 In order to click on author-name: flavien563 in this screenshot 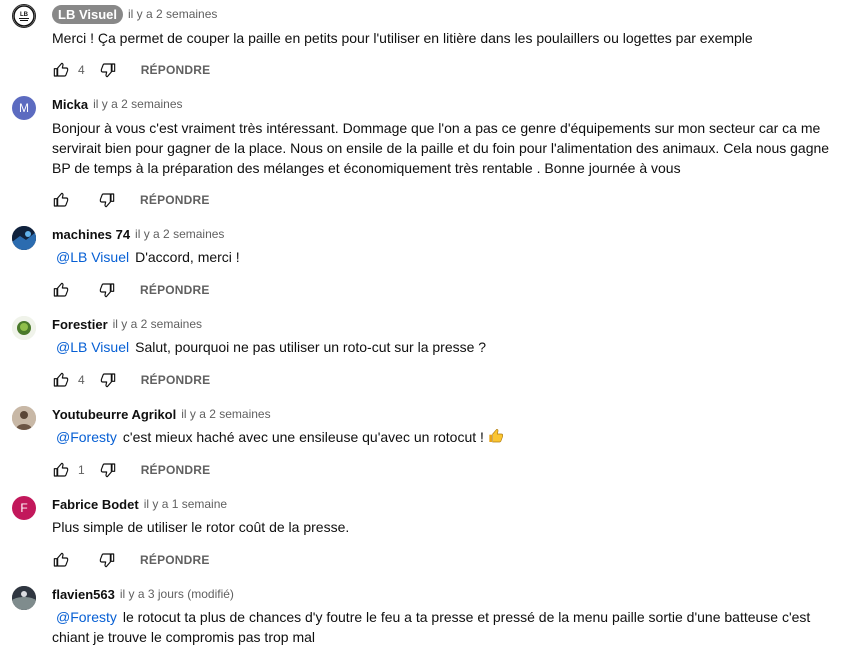, I will do `click(83, 594)`.